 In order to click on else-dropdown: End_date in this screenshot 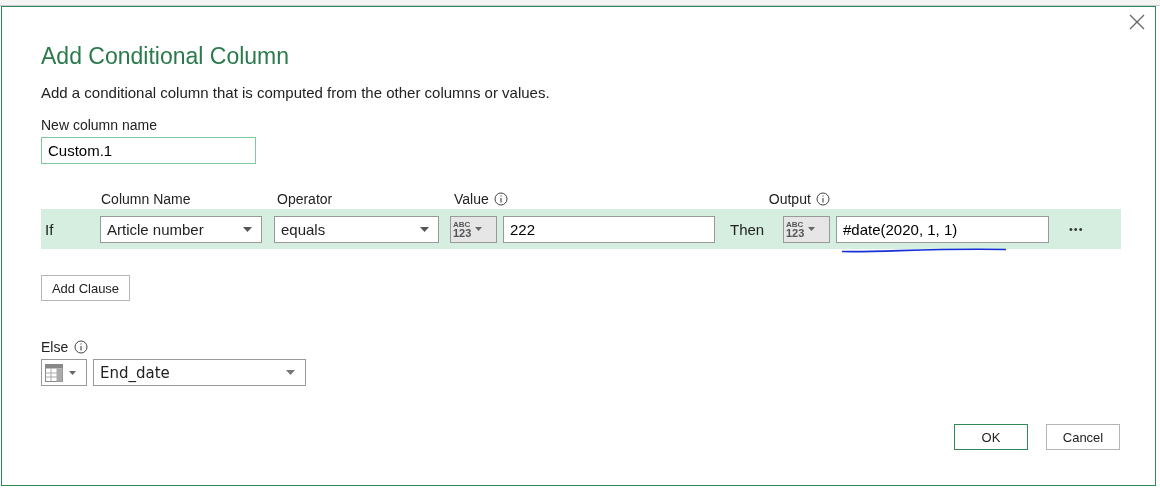, I will do `click(199, 372)`.